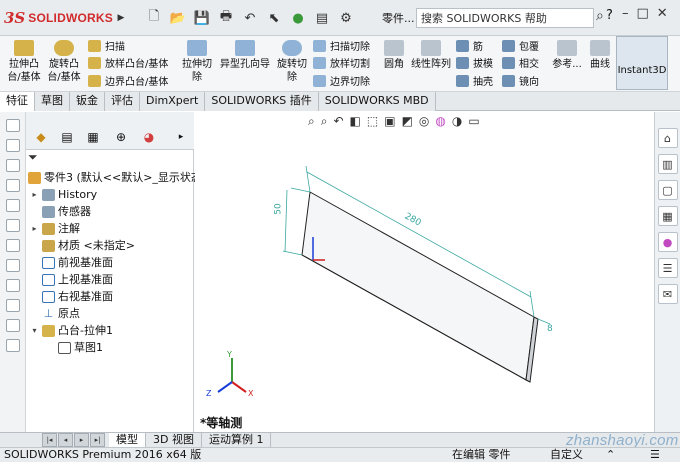  Describe the element at coordinates (324, 121) in the screenshot. I see `zoom-area-icon: ⌕` at that location.